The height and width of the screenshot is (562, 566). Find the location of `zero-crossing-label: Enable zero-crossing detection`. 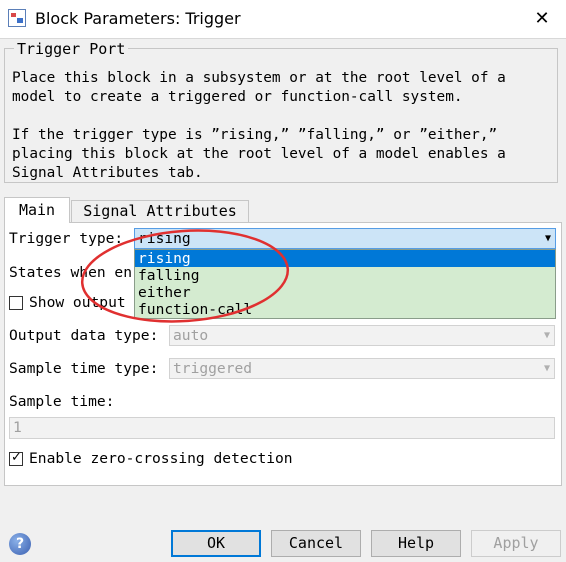

zero-crossing-label: Enable zero-crossing detection is located at coordinates (161, 458).